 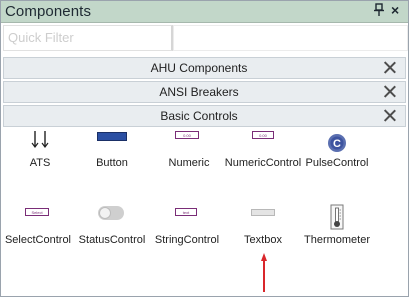 What do you see at coordinates (189, 144) in the screenshot?
I see `numeric-icon: 0.00` at bounding box center [189, 144].